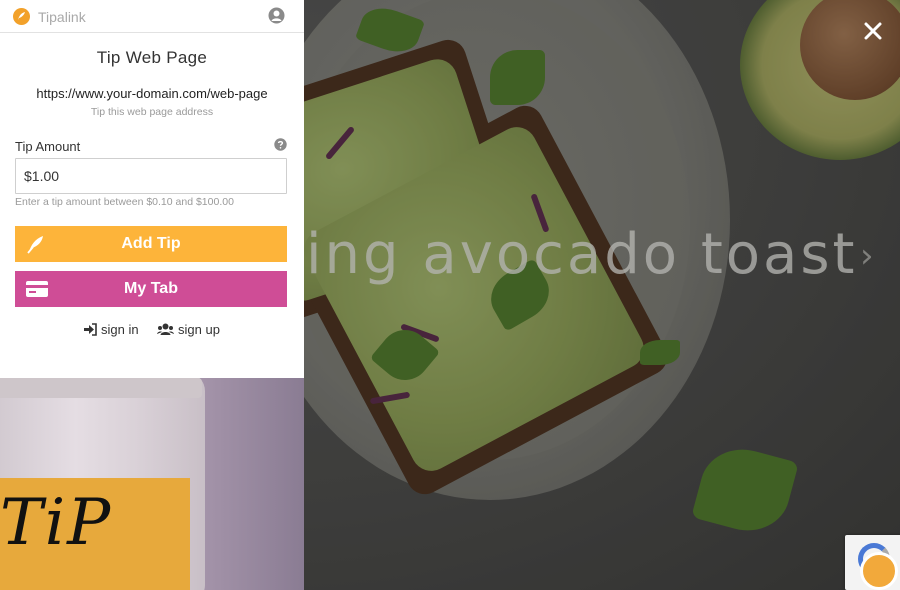  What do you see at coordinates (62, 17) in the screenshot?
I see `brand-name: Tipalink` at bounding box center [62, 17].